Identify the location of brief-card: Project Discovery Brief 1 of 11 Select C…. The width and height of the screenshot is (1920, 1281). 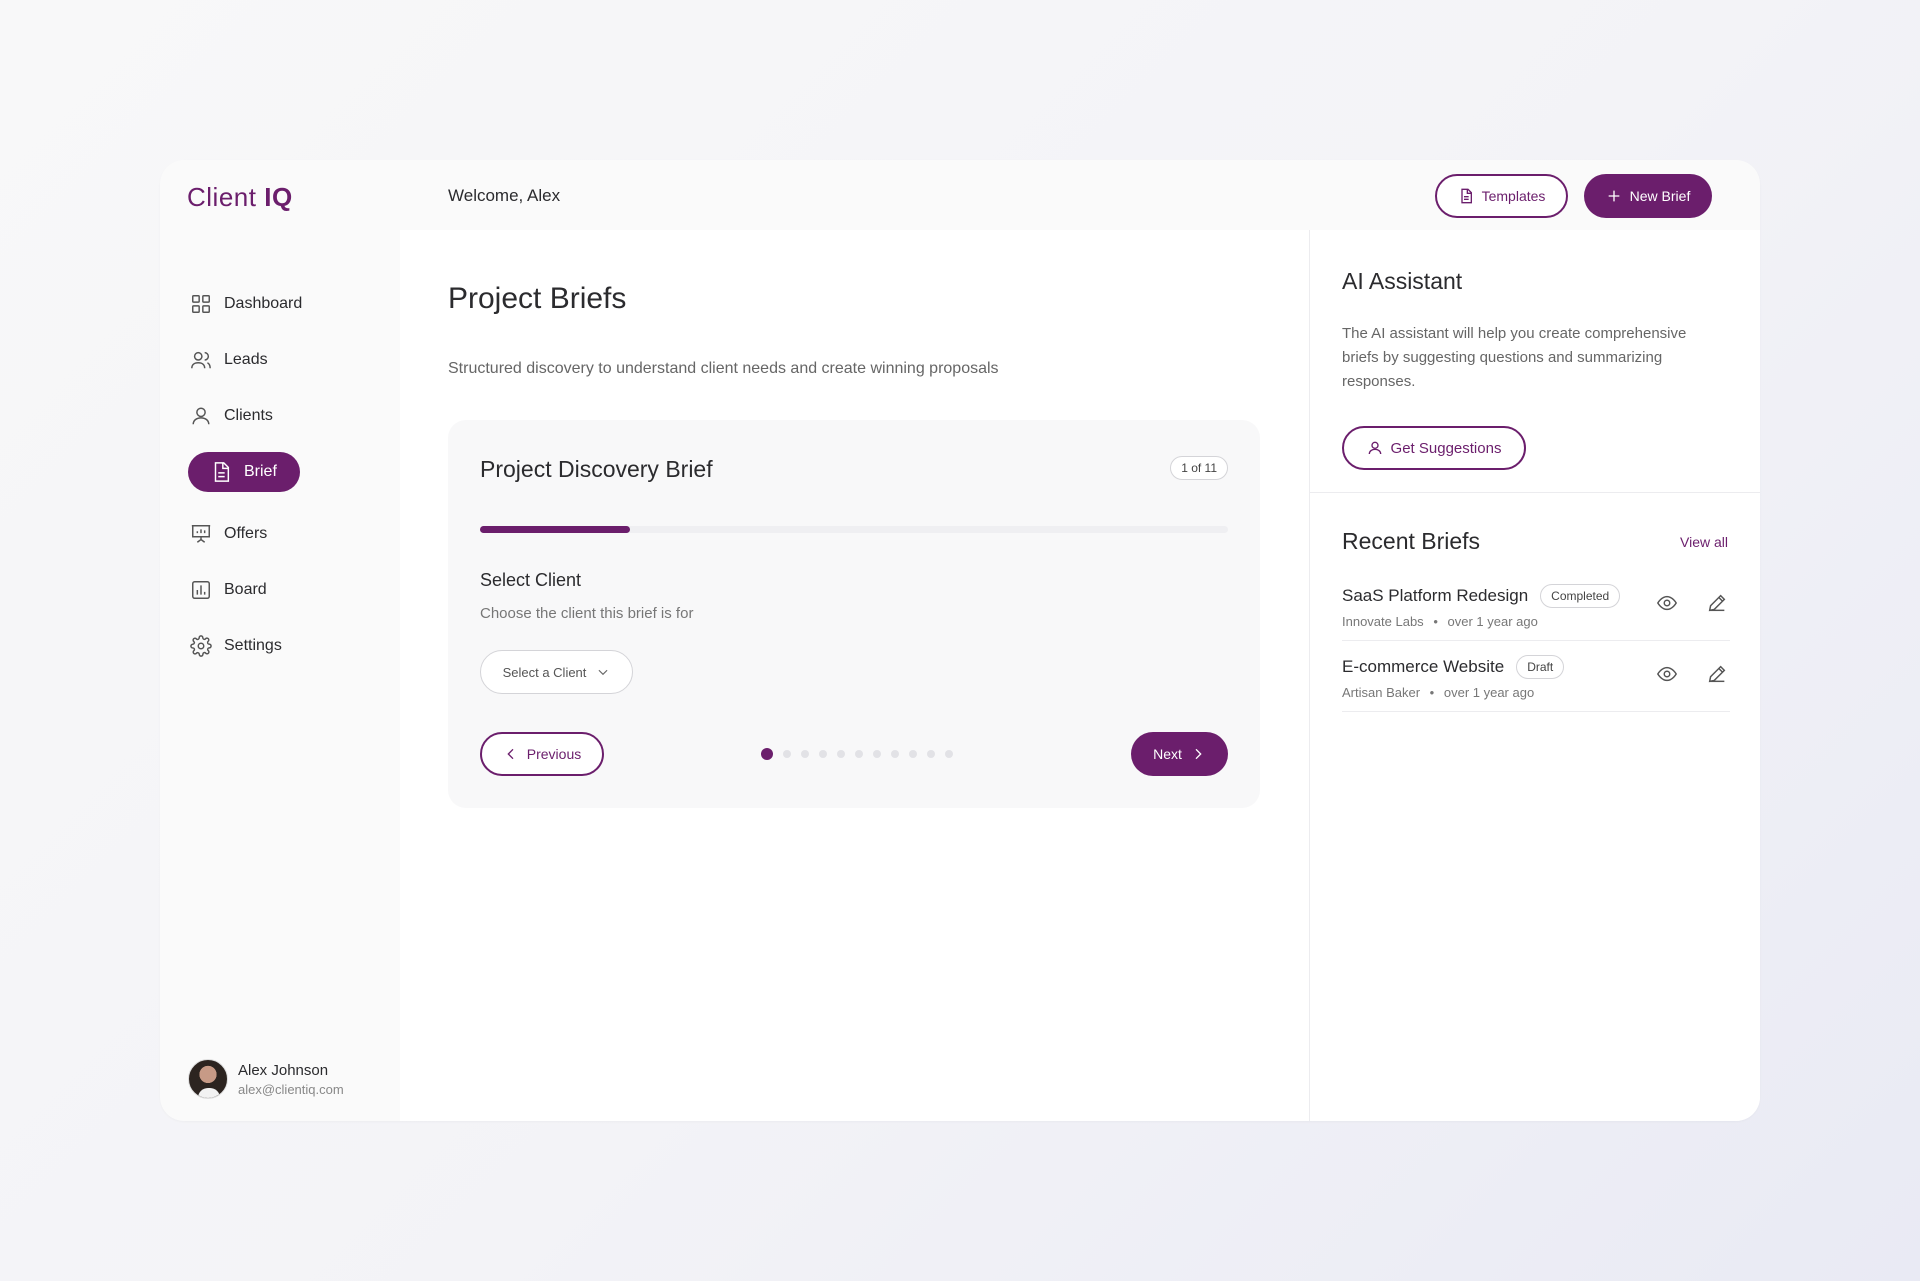
(854, 614).